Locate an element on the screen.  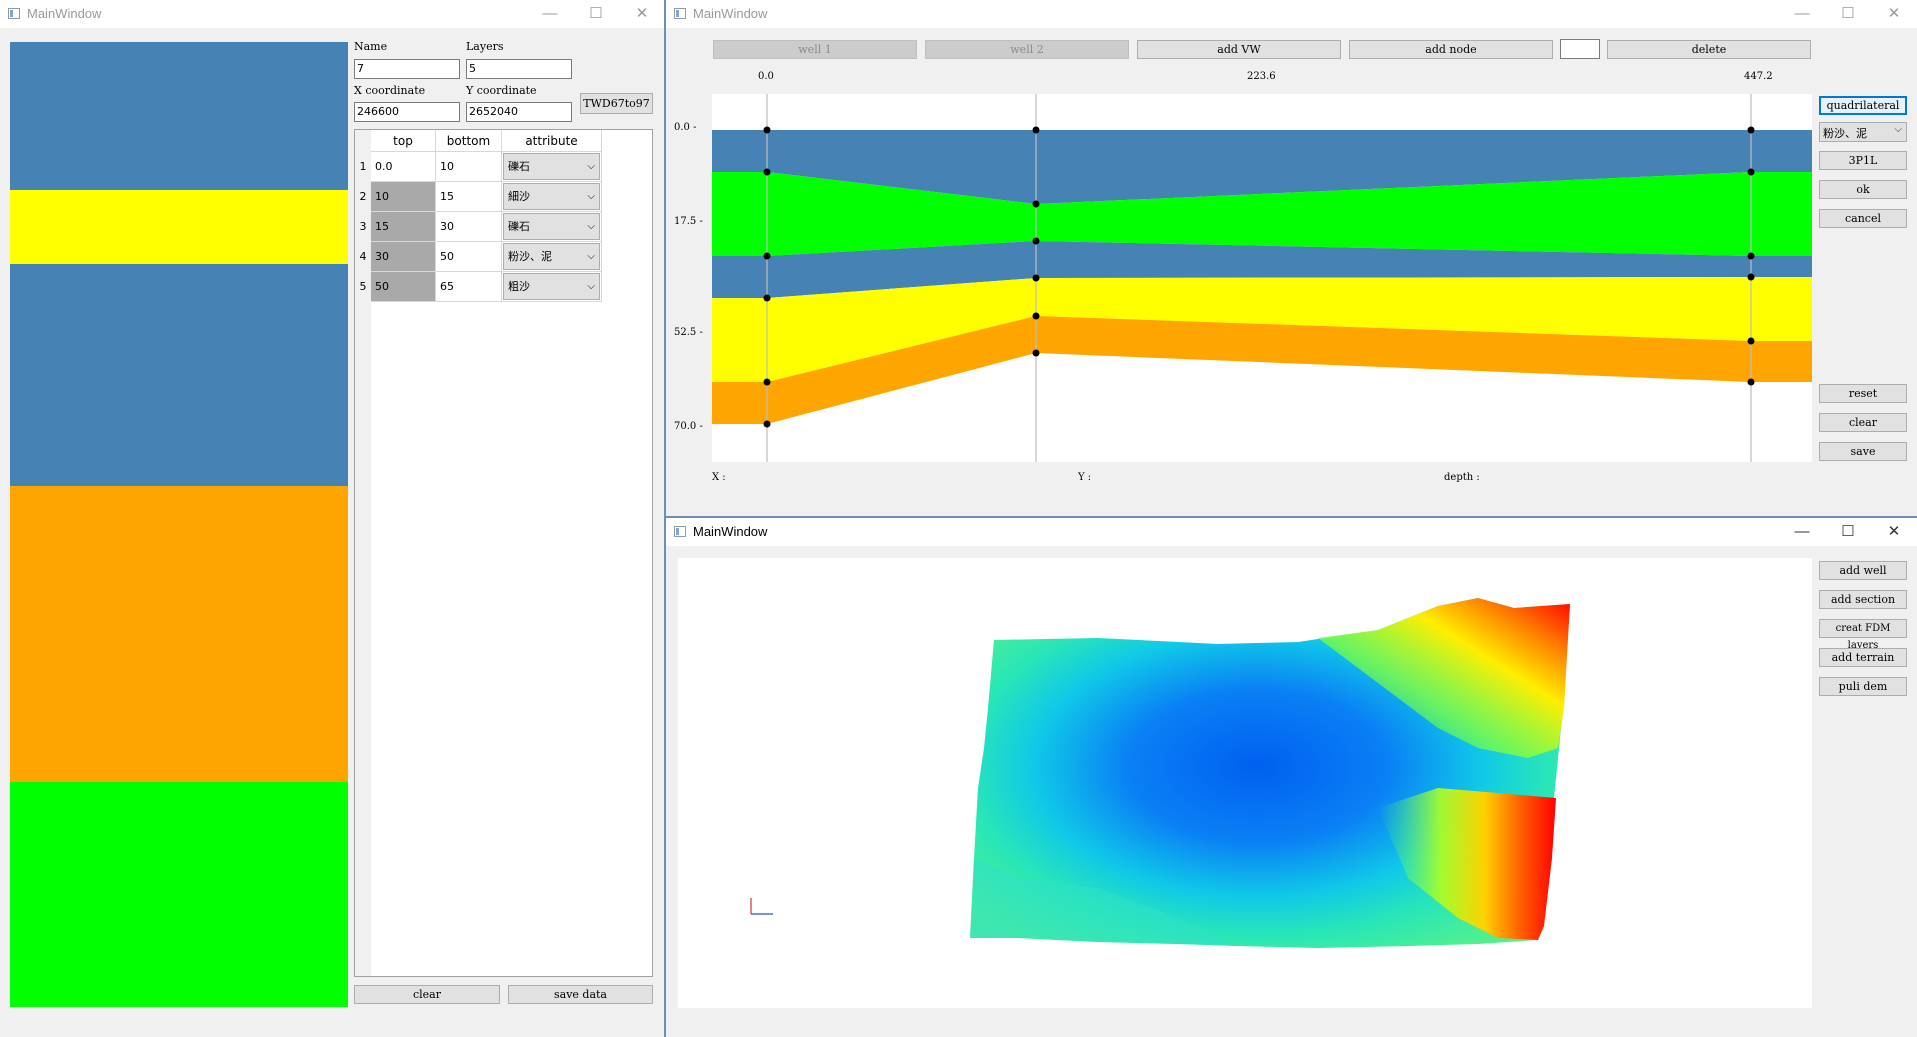
header-bottom: bottom is located at coordinates (469, 141).